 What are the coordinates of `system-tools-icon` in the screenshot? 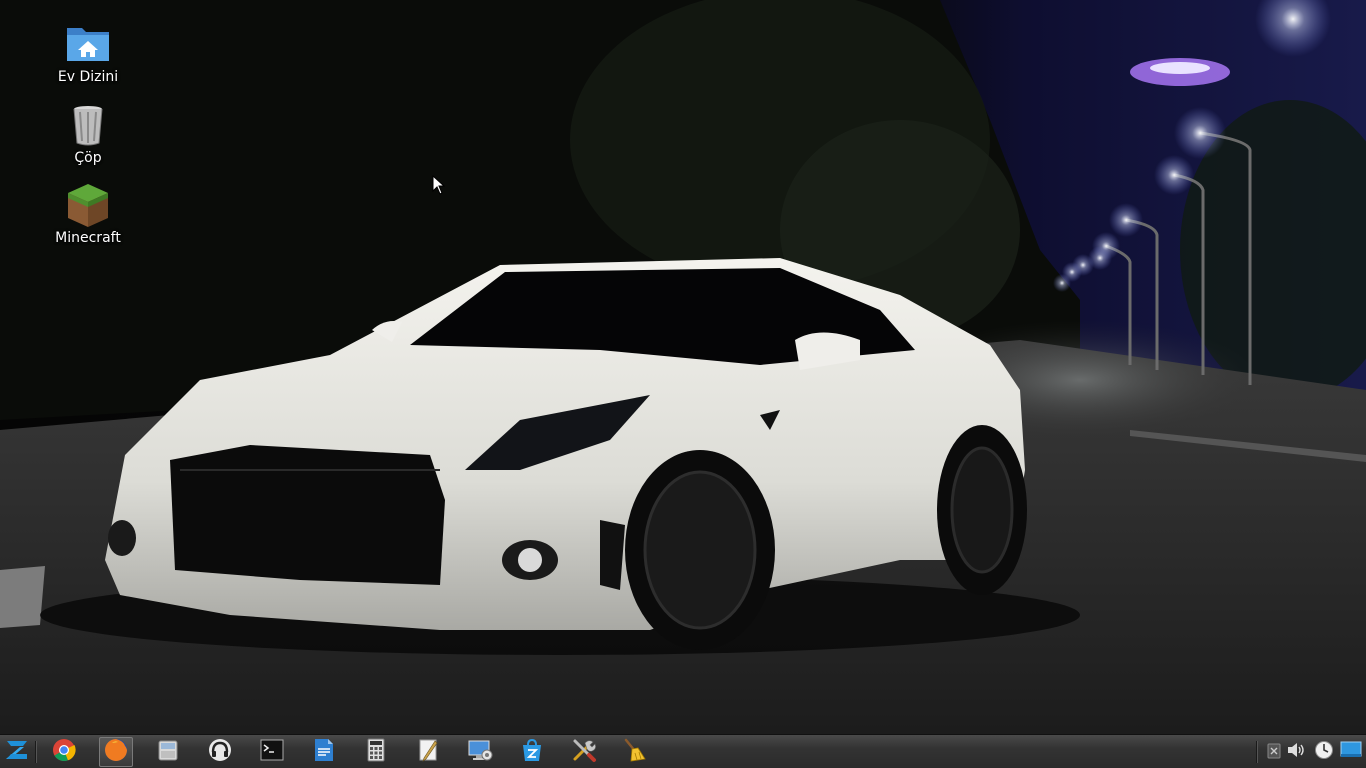 It's located at (584, 752).